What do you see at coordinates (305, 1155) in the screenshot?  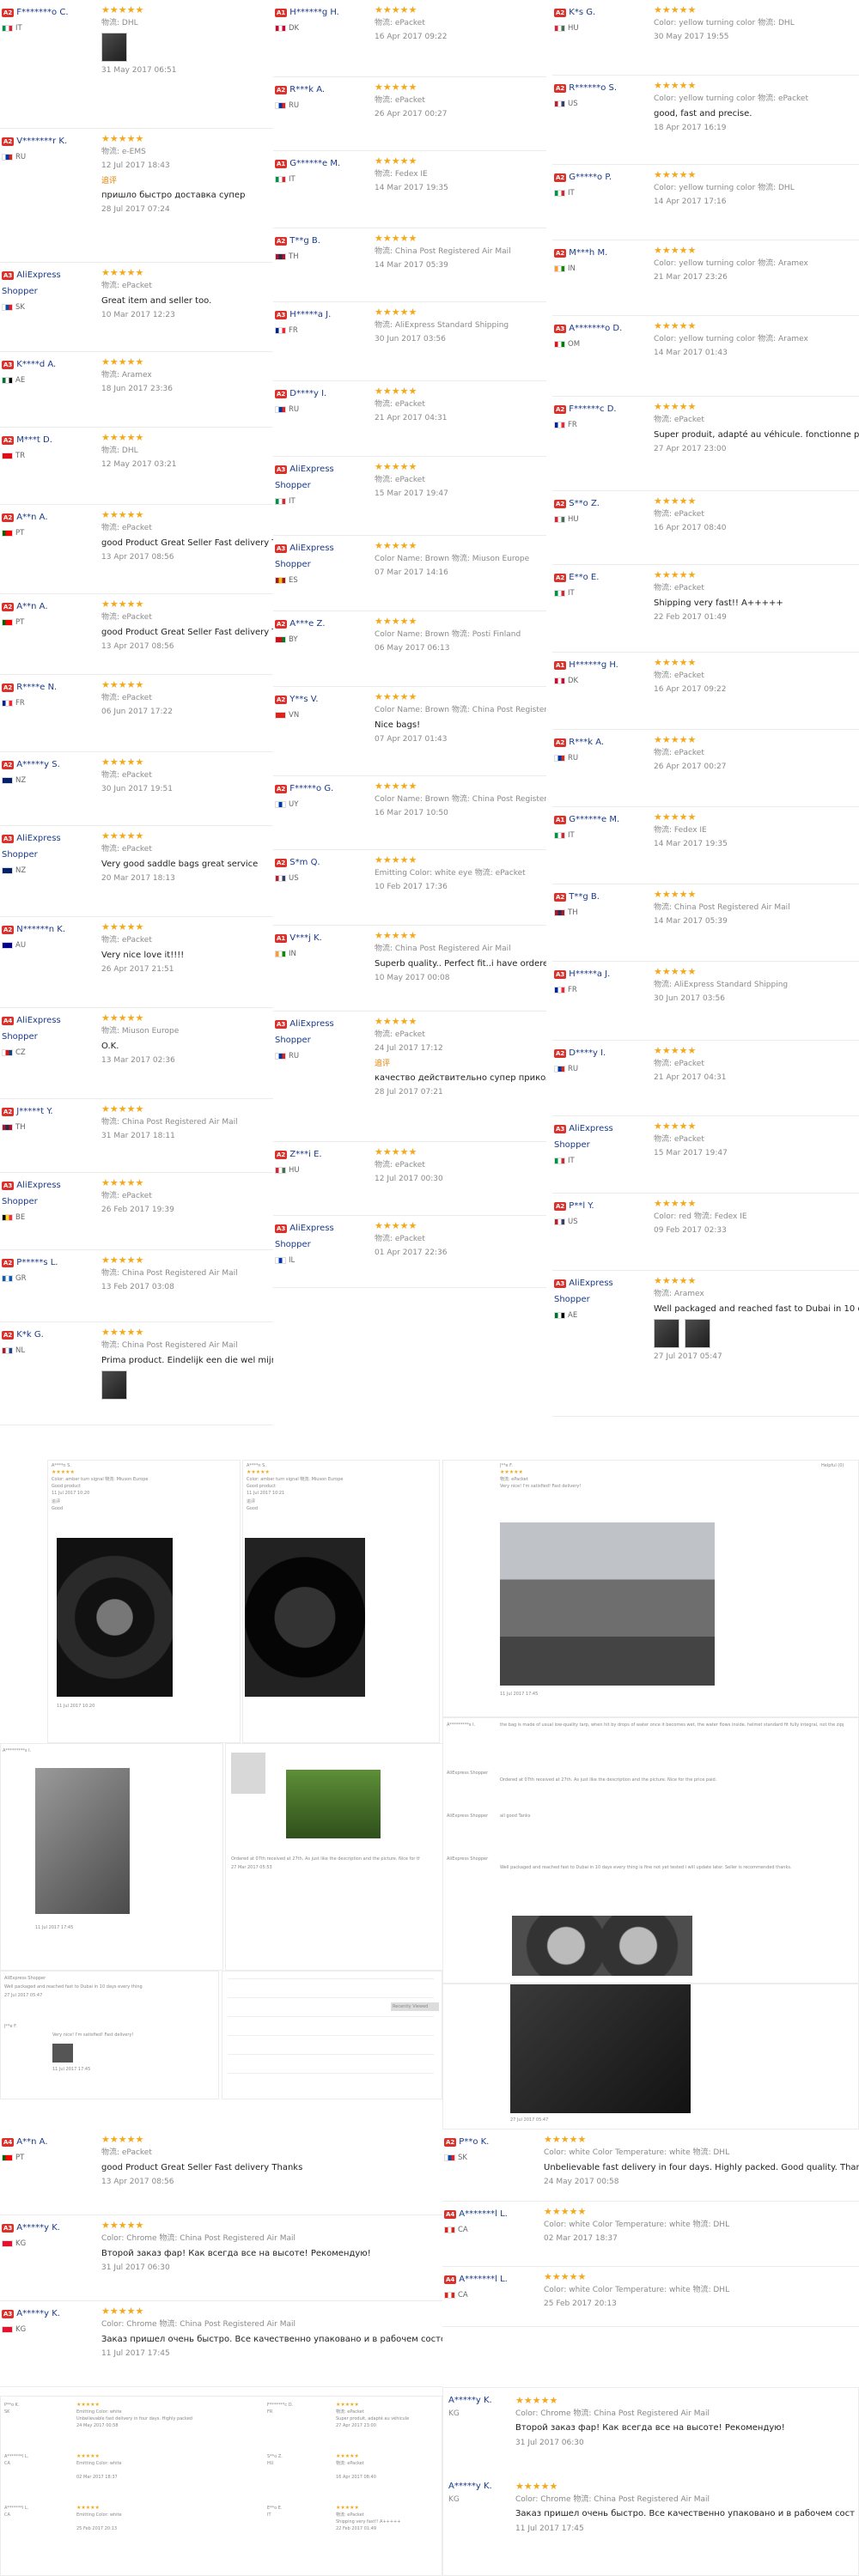 I see `reviewer-name: Z***i E.` at bounding box center [305, 1155].